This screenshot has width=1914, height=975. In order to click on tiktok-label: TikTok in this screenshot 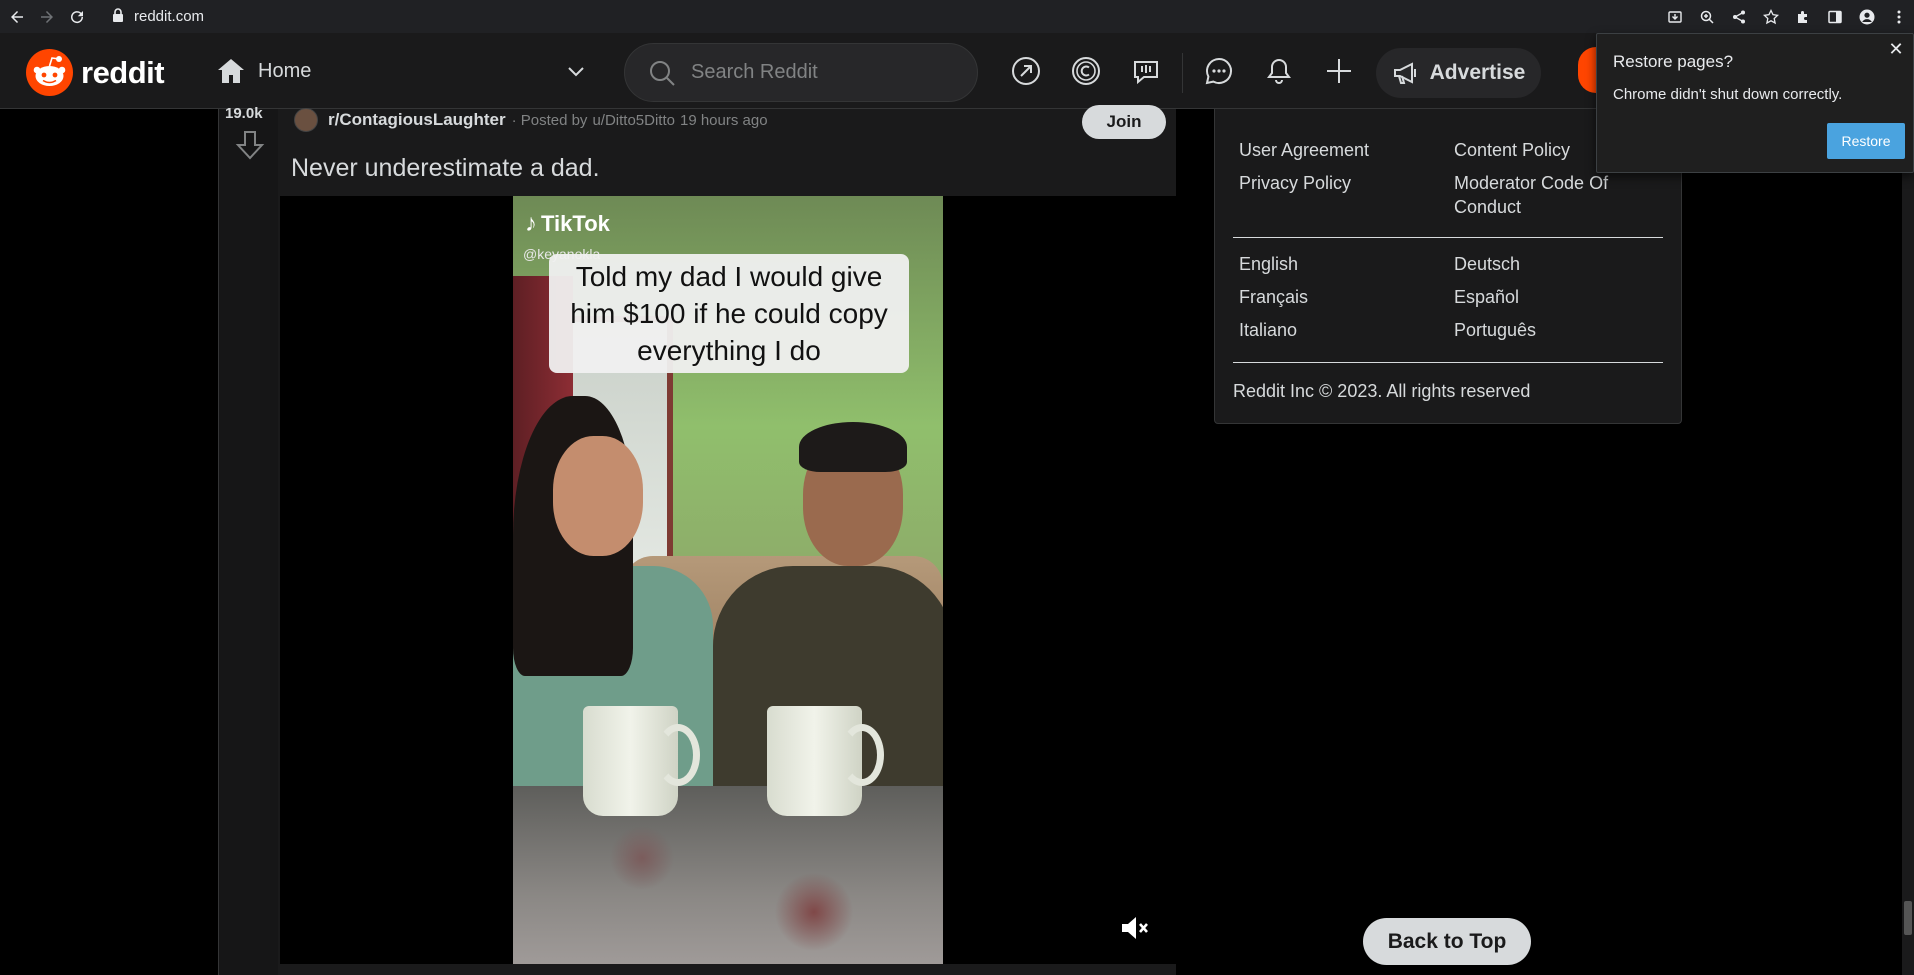, I will do `click(575, 223)`.